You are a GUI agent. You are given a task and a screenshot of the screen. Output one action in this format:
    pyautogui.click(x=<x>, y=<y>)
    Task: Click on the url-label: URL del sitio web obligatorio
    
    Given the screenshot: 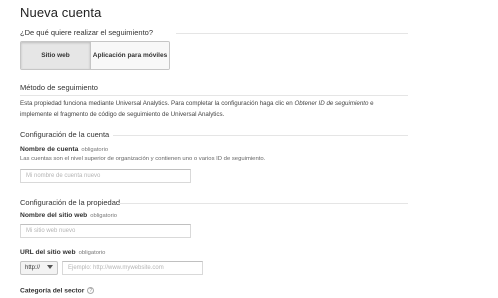 What is the action you would take?
    pyautogui.click(x=62, y=252)
    